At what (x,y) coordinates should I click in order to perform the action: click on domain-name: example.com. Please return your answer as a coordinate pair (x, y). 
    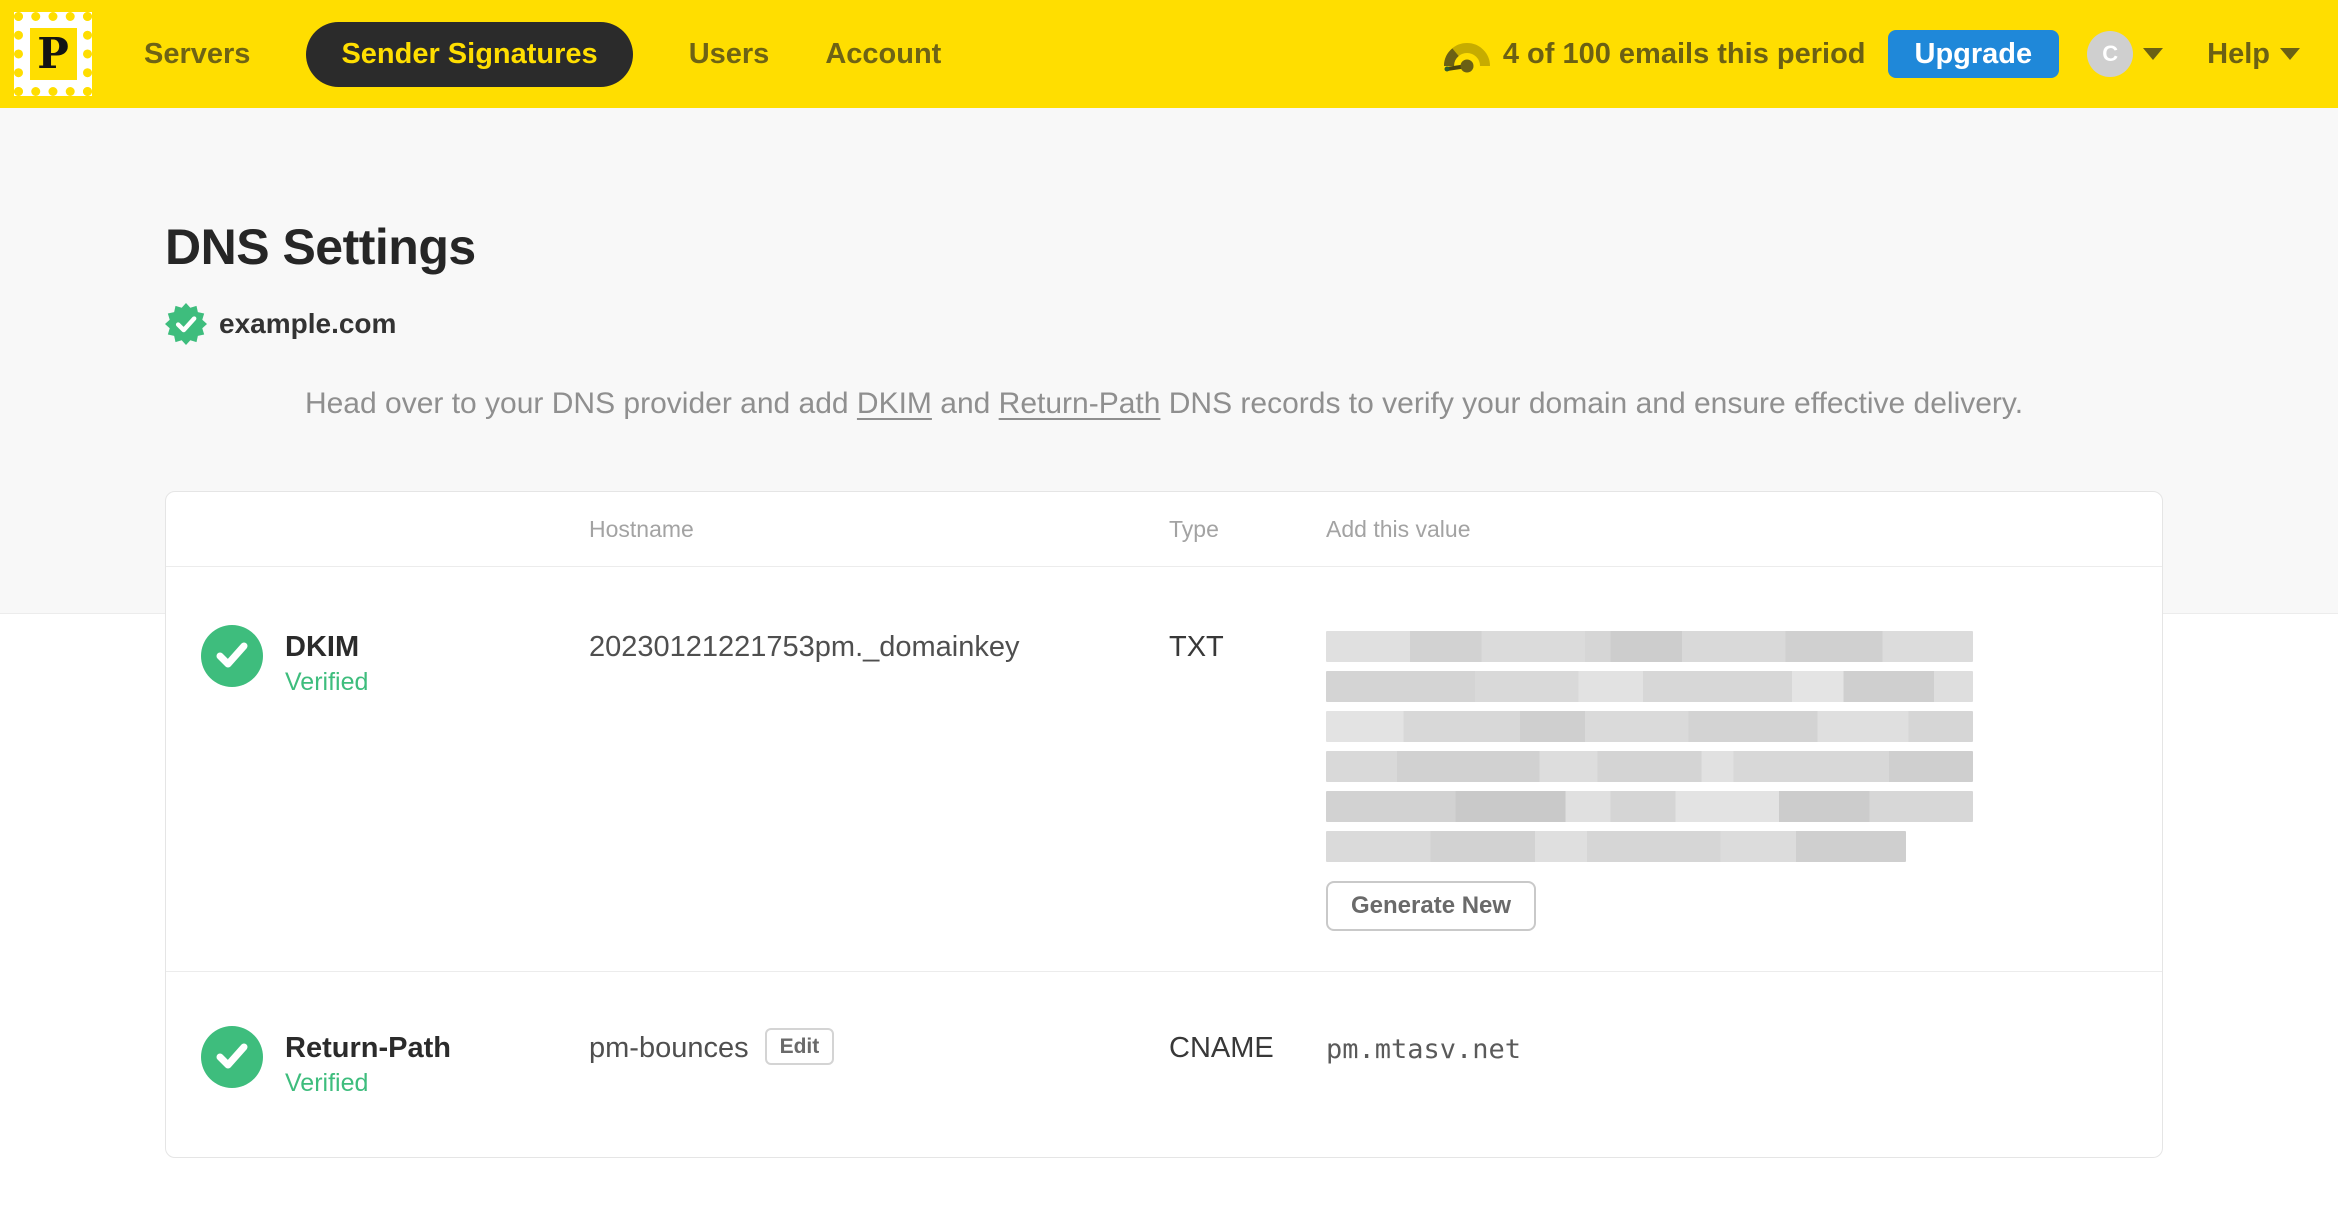
    Looking at the image, I should click on (308, 323).